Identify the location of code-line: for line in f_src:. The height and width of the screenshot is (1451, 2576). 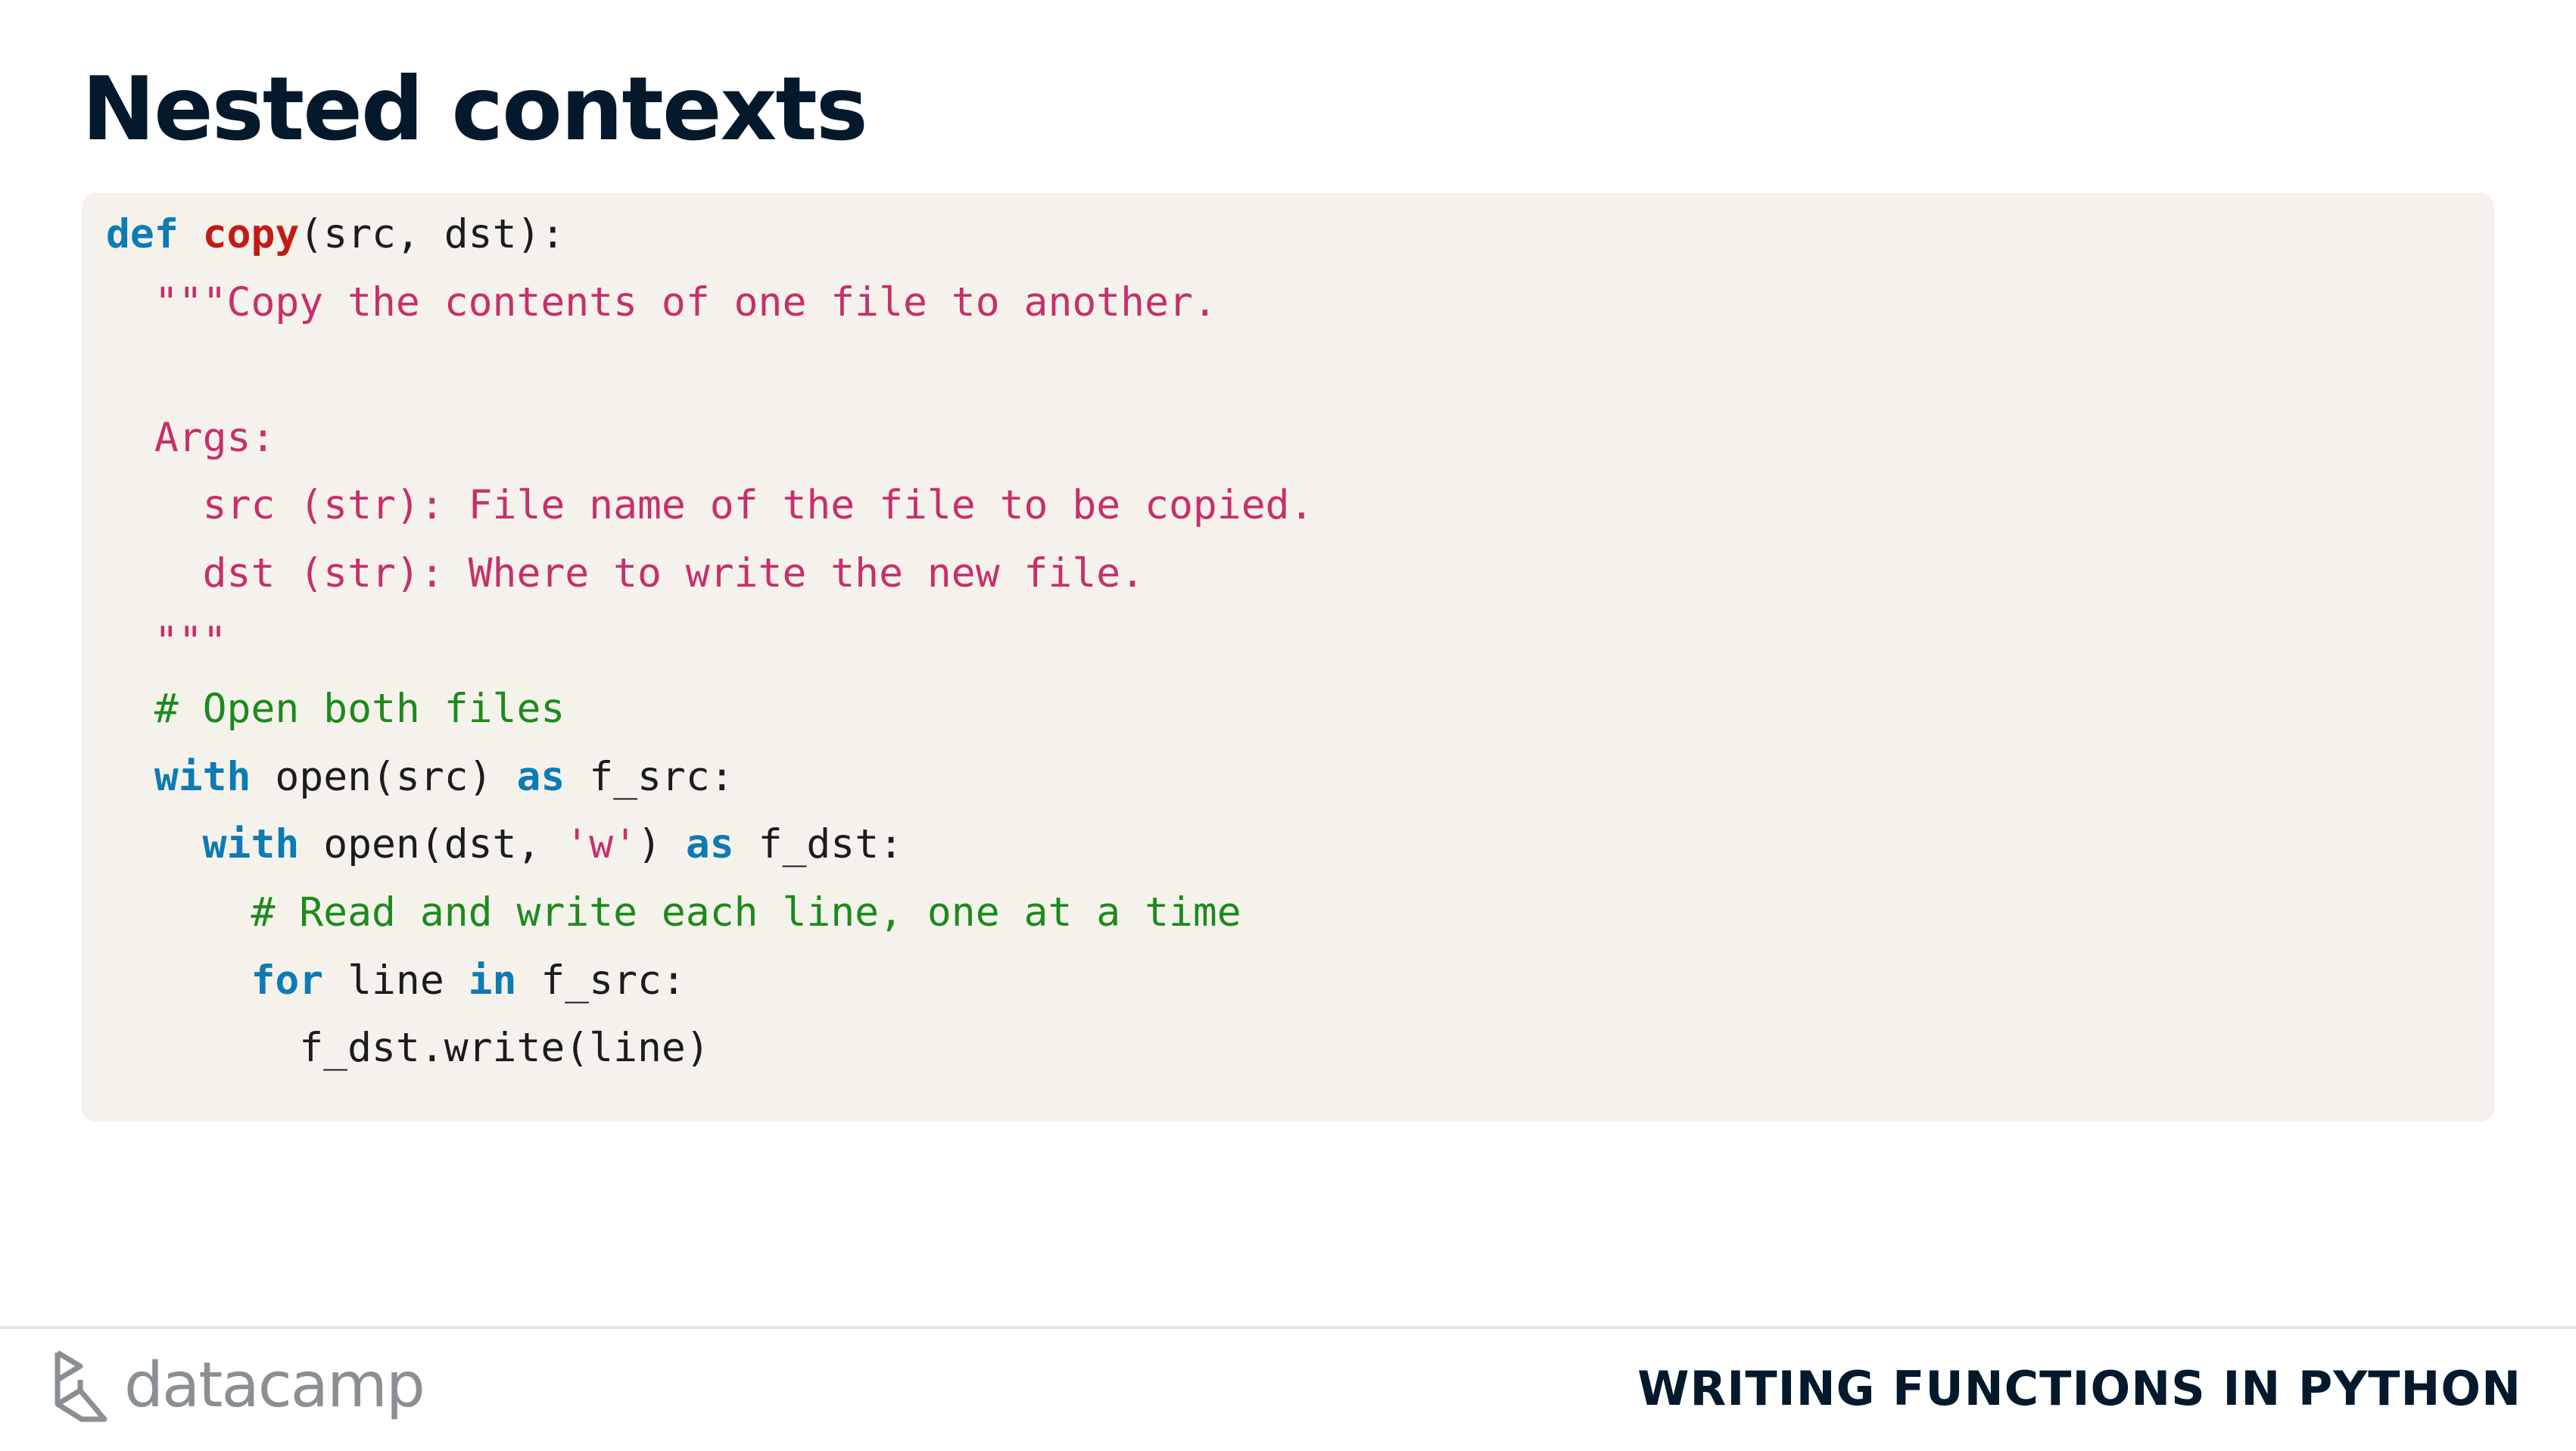
(396, 981).